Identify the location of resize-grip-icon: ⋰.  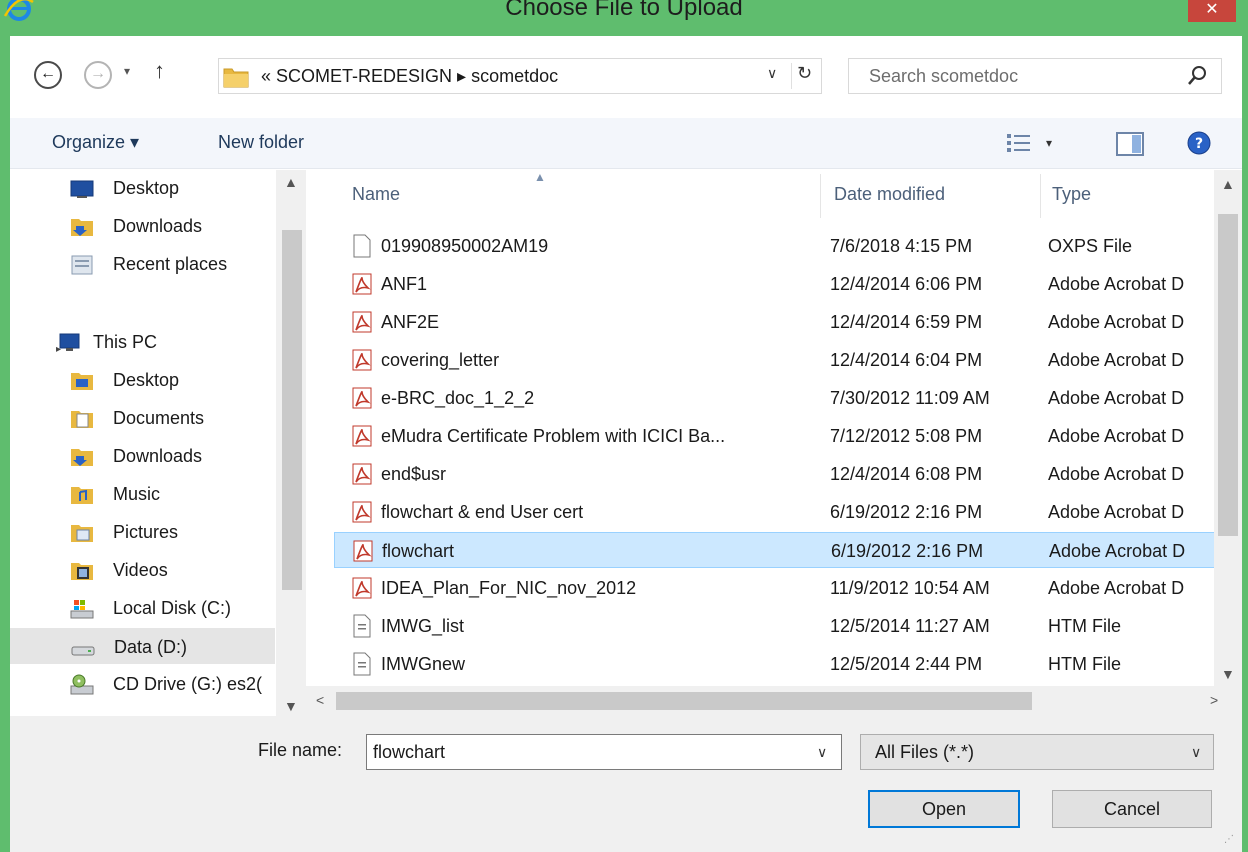
(1229, 839).